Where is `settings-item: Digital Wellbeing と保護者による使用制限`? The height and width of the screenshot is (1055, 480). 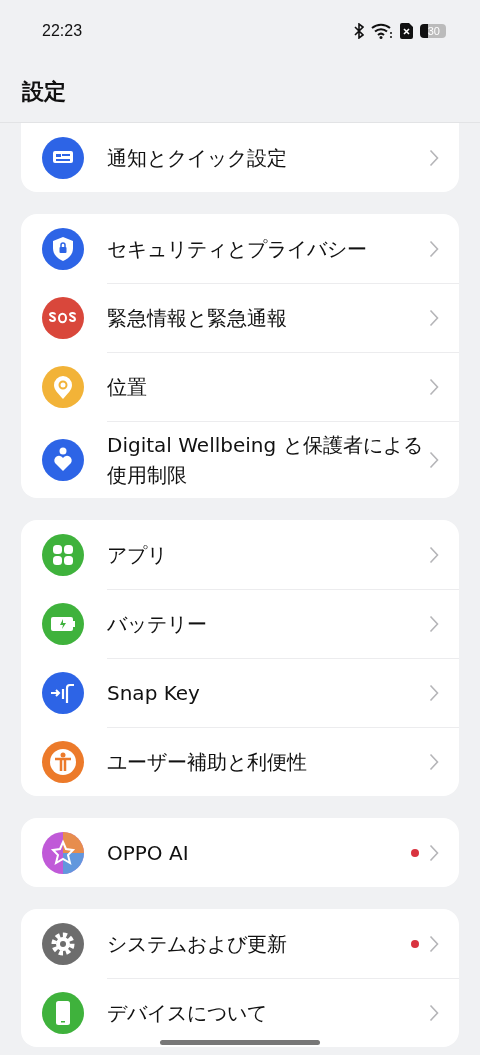
settings-item: Digital Wellbeing と保護者による使用制限 is located at coordinates (240, 459).